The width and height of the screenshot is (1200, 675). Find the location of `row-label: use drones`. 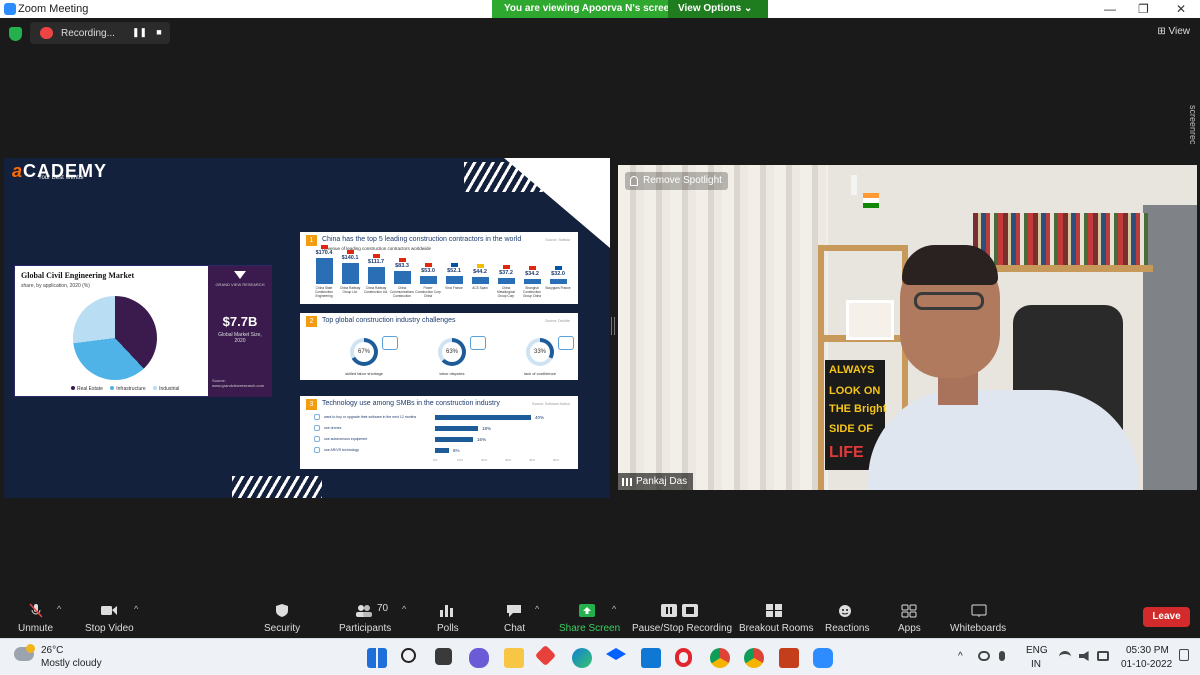

row-label: use drones is located at coordinates (333, 428).